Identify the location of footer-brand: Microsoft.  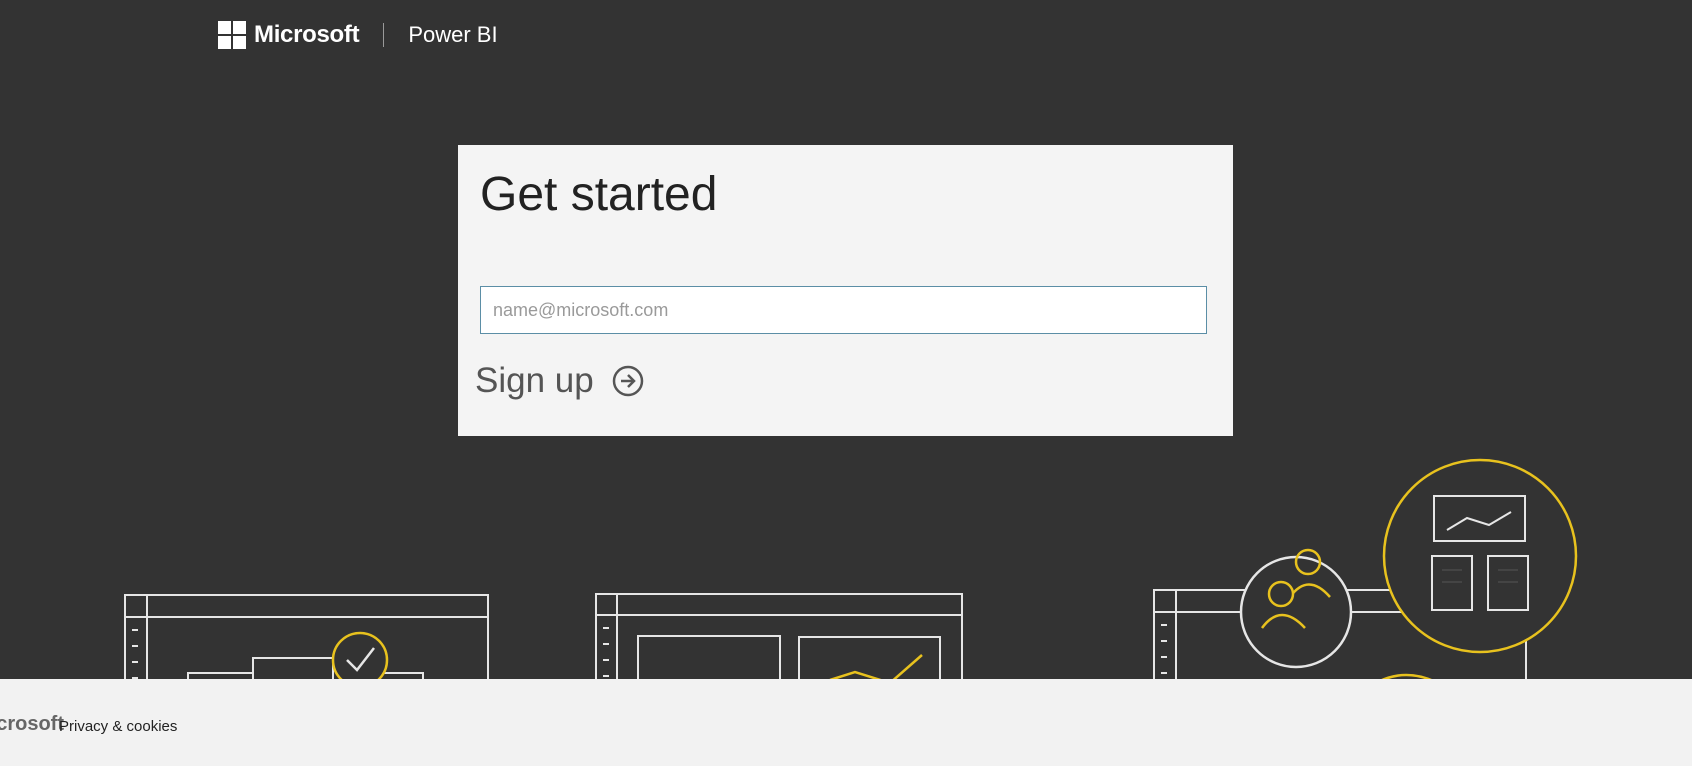
(32, 724).